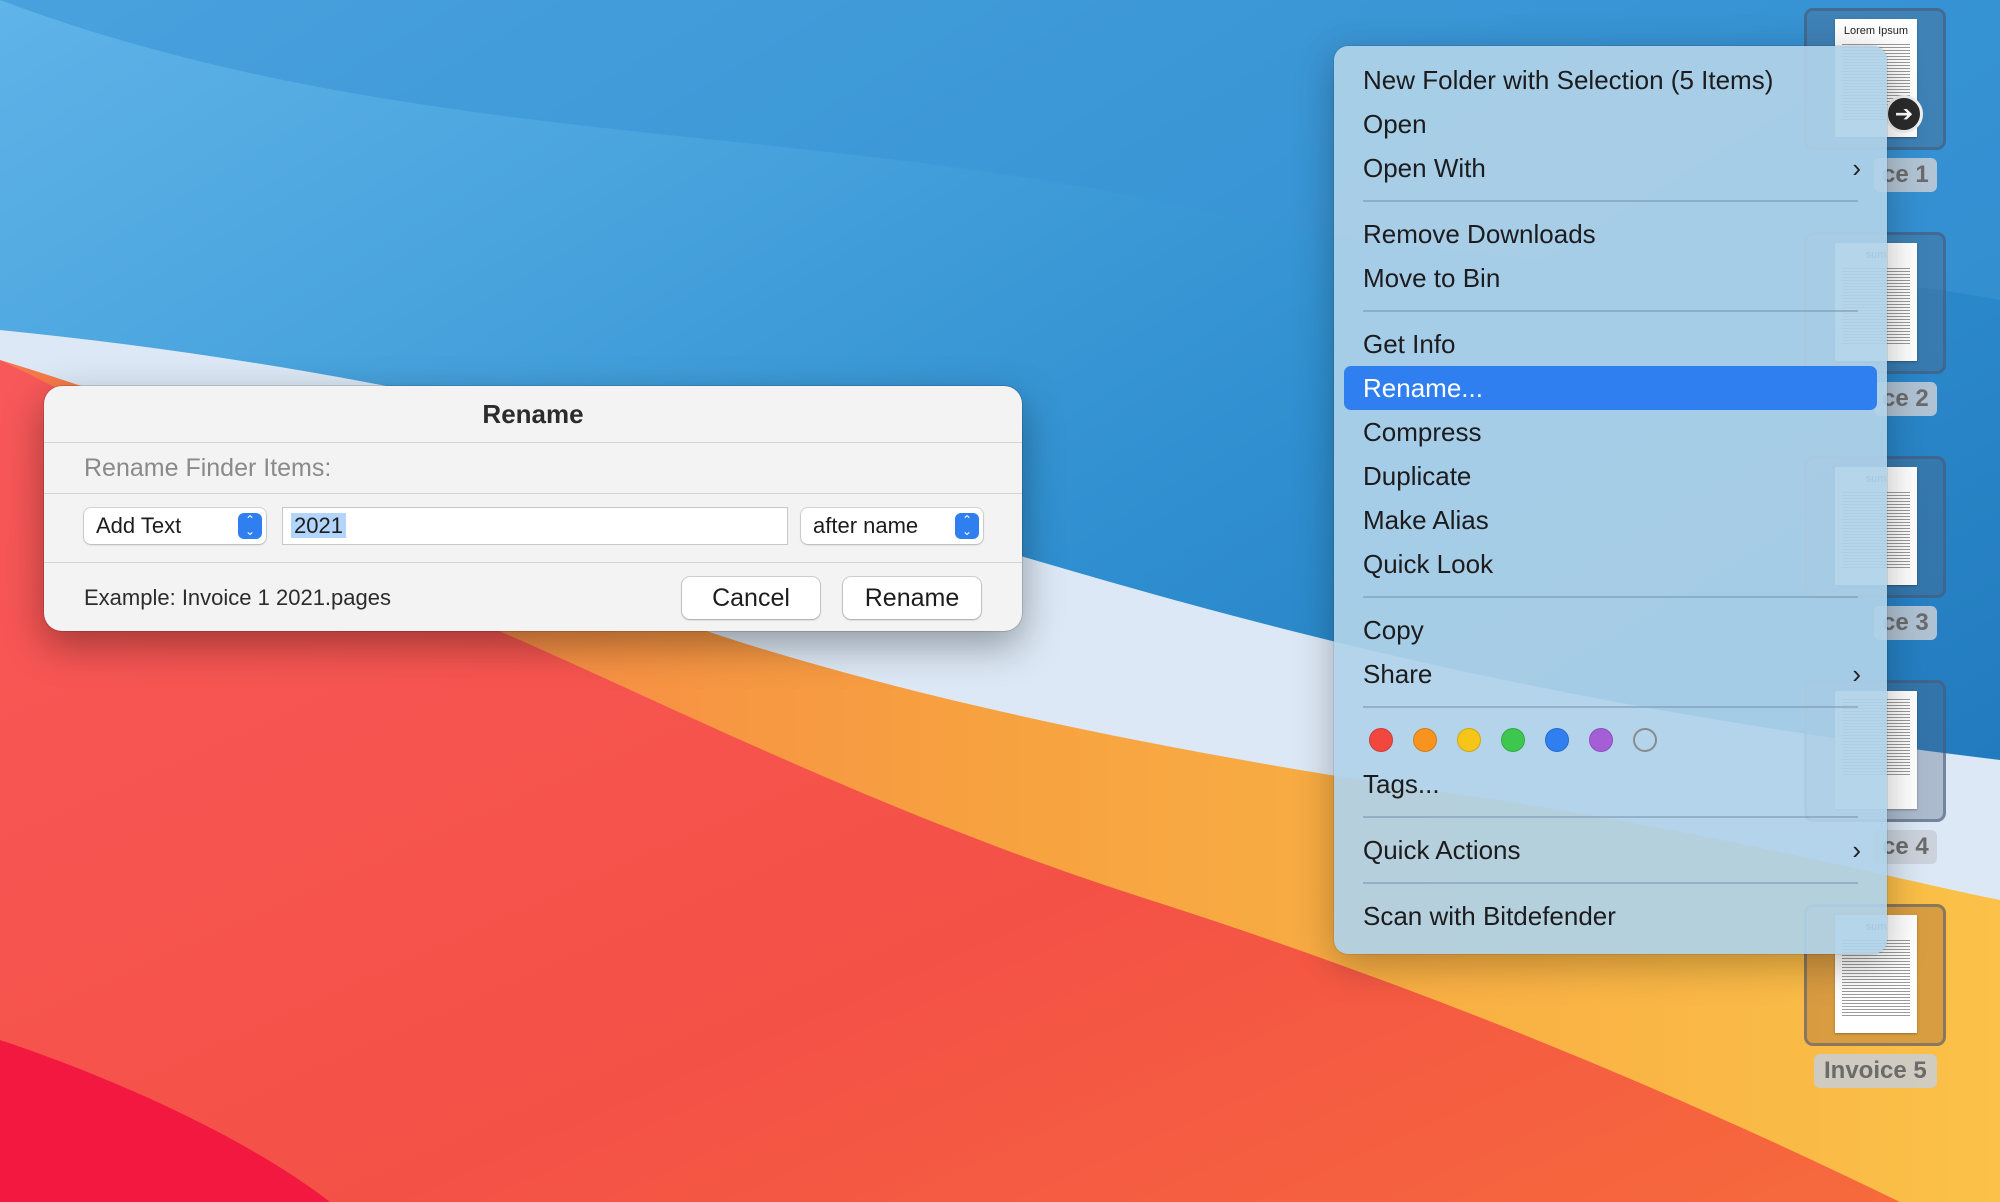 The width and height of the screenshot is (2000, 1202). I want to click on rename-button: Rename, so click(912, 598).